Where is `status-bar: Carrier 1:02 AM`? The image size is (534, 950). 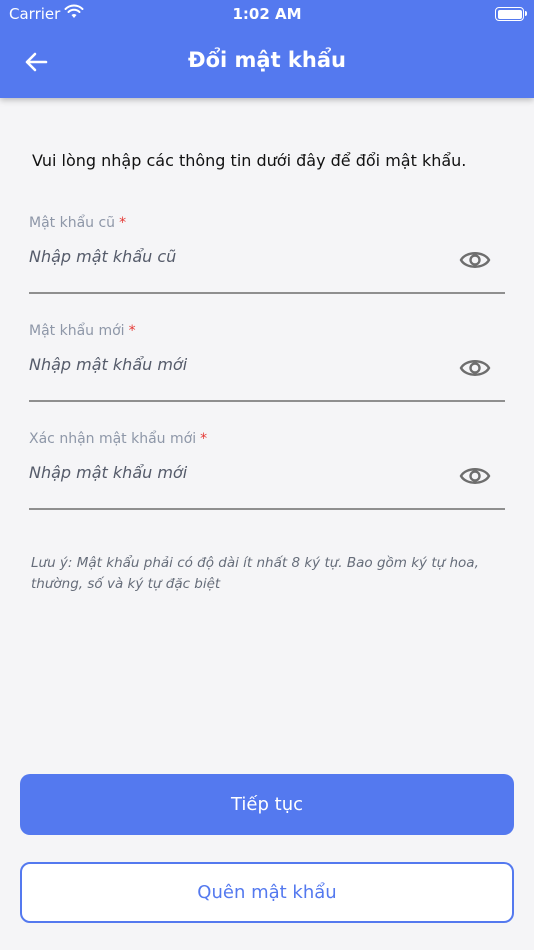
status-bar: Carrier 1:02 AM is located at coordinates (267, 14).